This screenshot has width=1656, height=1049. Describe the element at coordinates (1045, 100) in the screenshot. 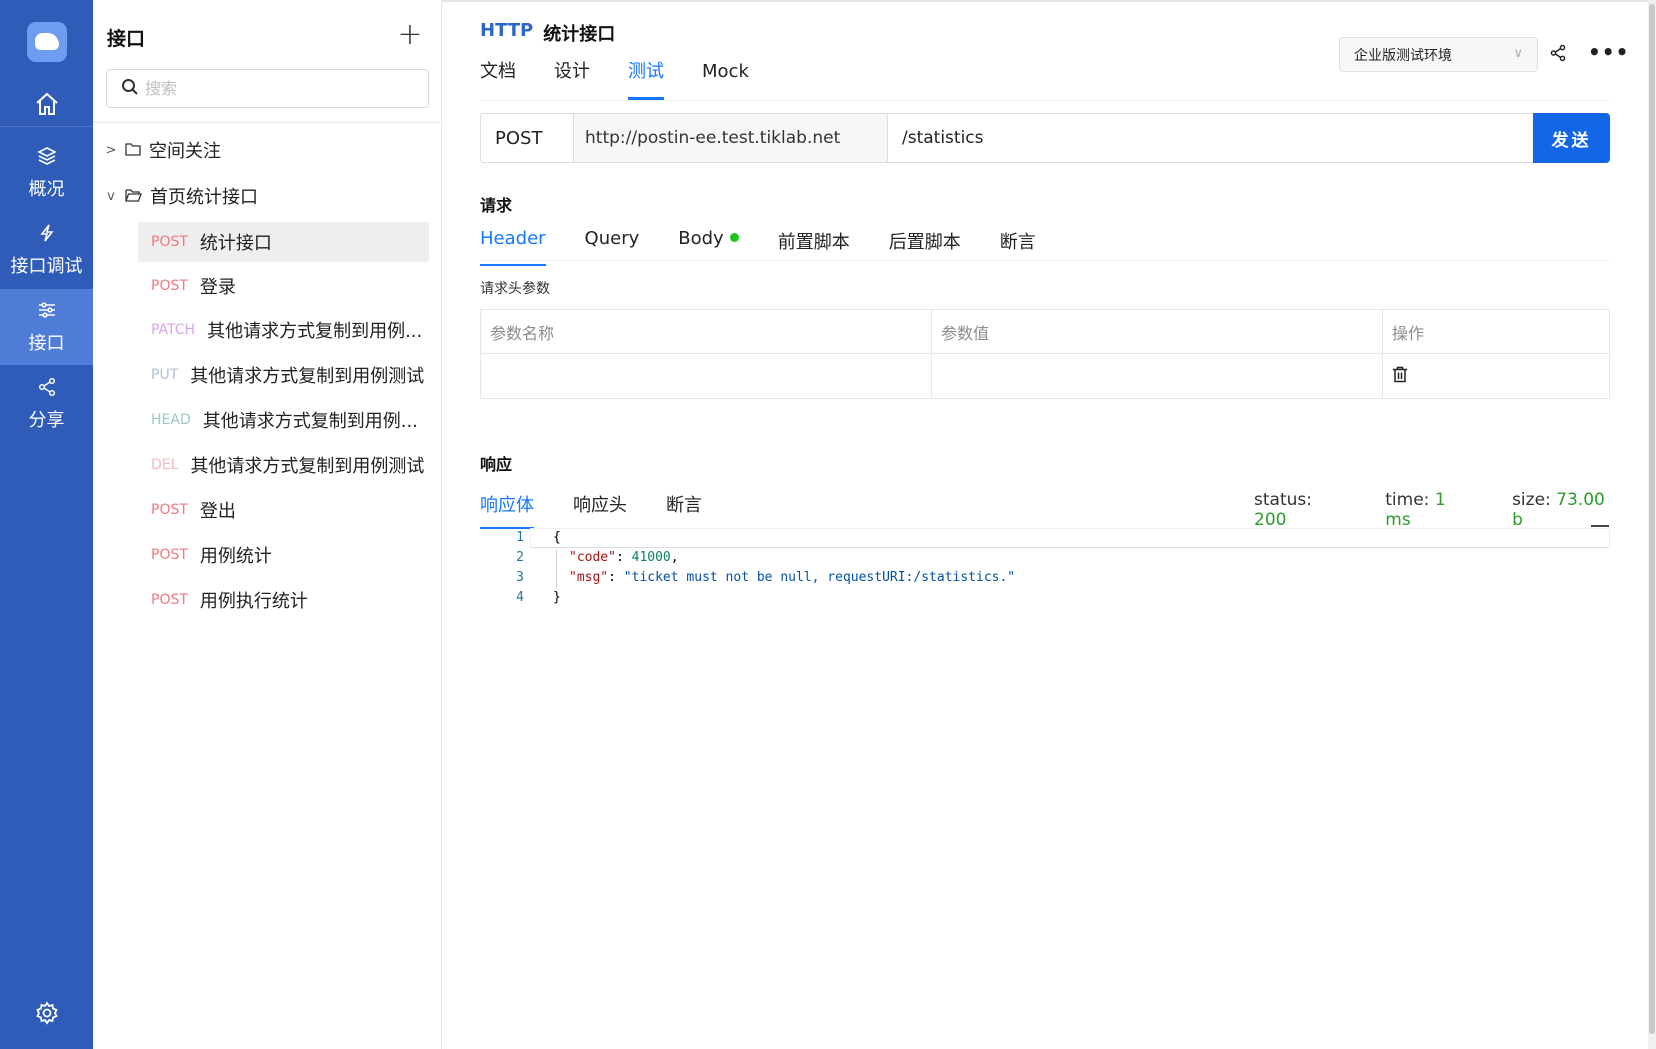

I see `tabs-divider` at that location.